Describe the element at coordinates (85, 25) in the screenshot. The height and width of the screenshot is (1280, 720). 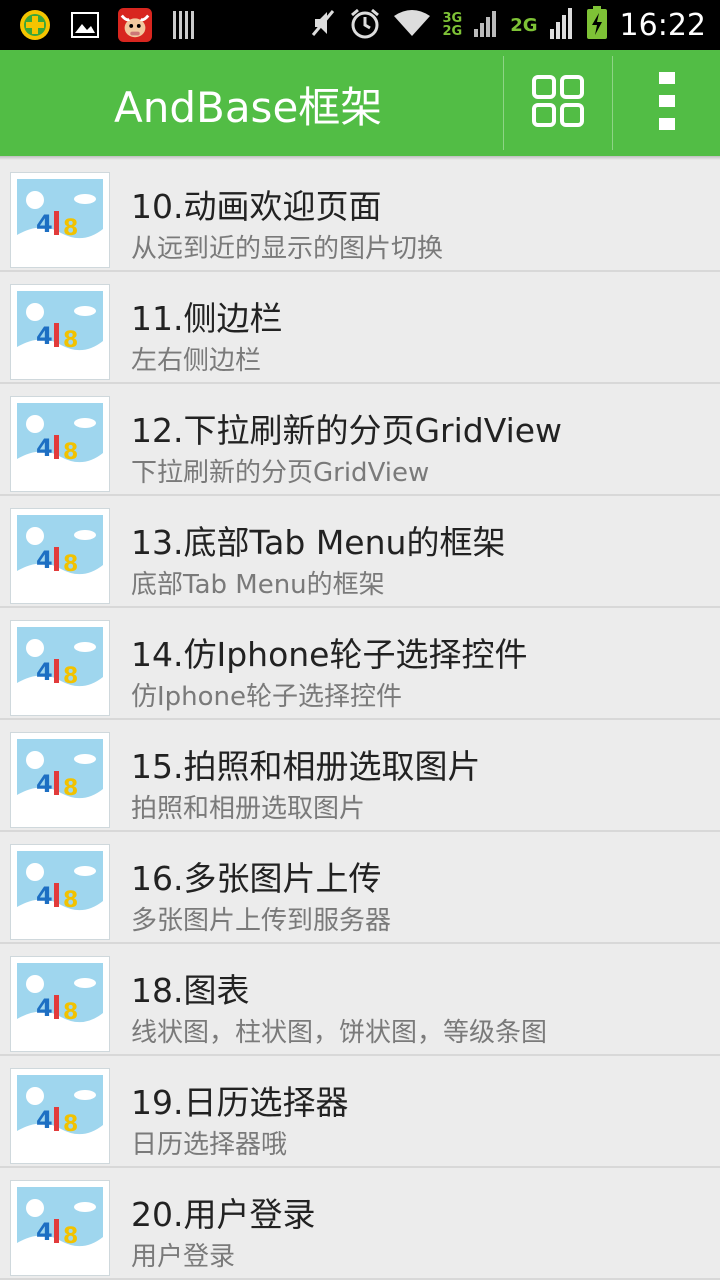
I see `image-icon` at that location.